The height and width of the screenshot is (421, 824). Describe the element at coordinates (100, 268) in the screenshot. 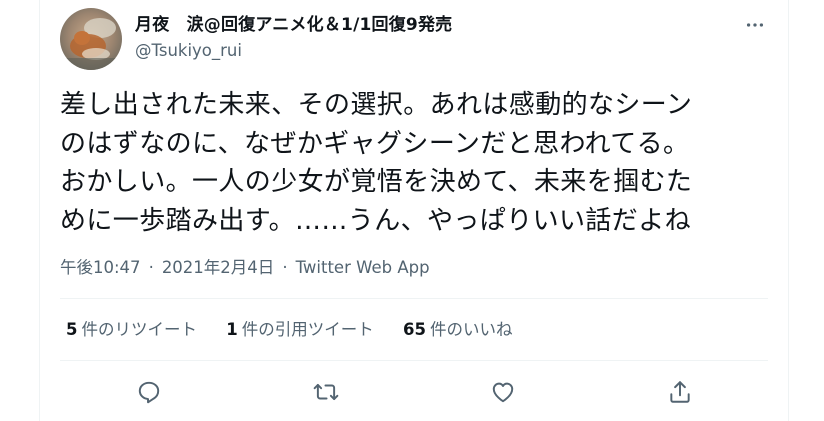

I see `tweet-time: 午後10:47` at that location.